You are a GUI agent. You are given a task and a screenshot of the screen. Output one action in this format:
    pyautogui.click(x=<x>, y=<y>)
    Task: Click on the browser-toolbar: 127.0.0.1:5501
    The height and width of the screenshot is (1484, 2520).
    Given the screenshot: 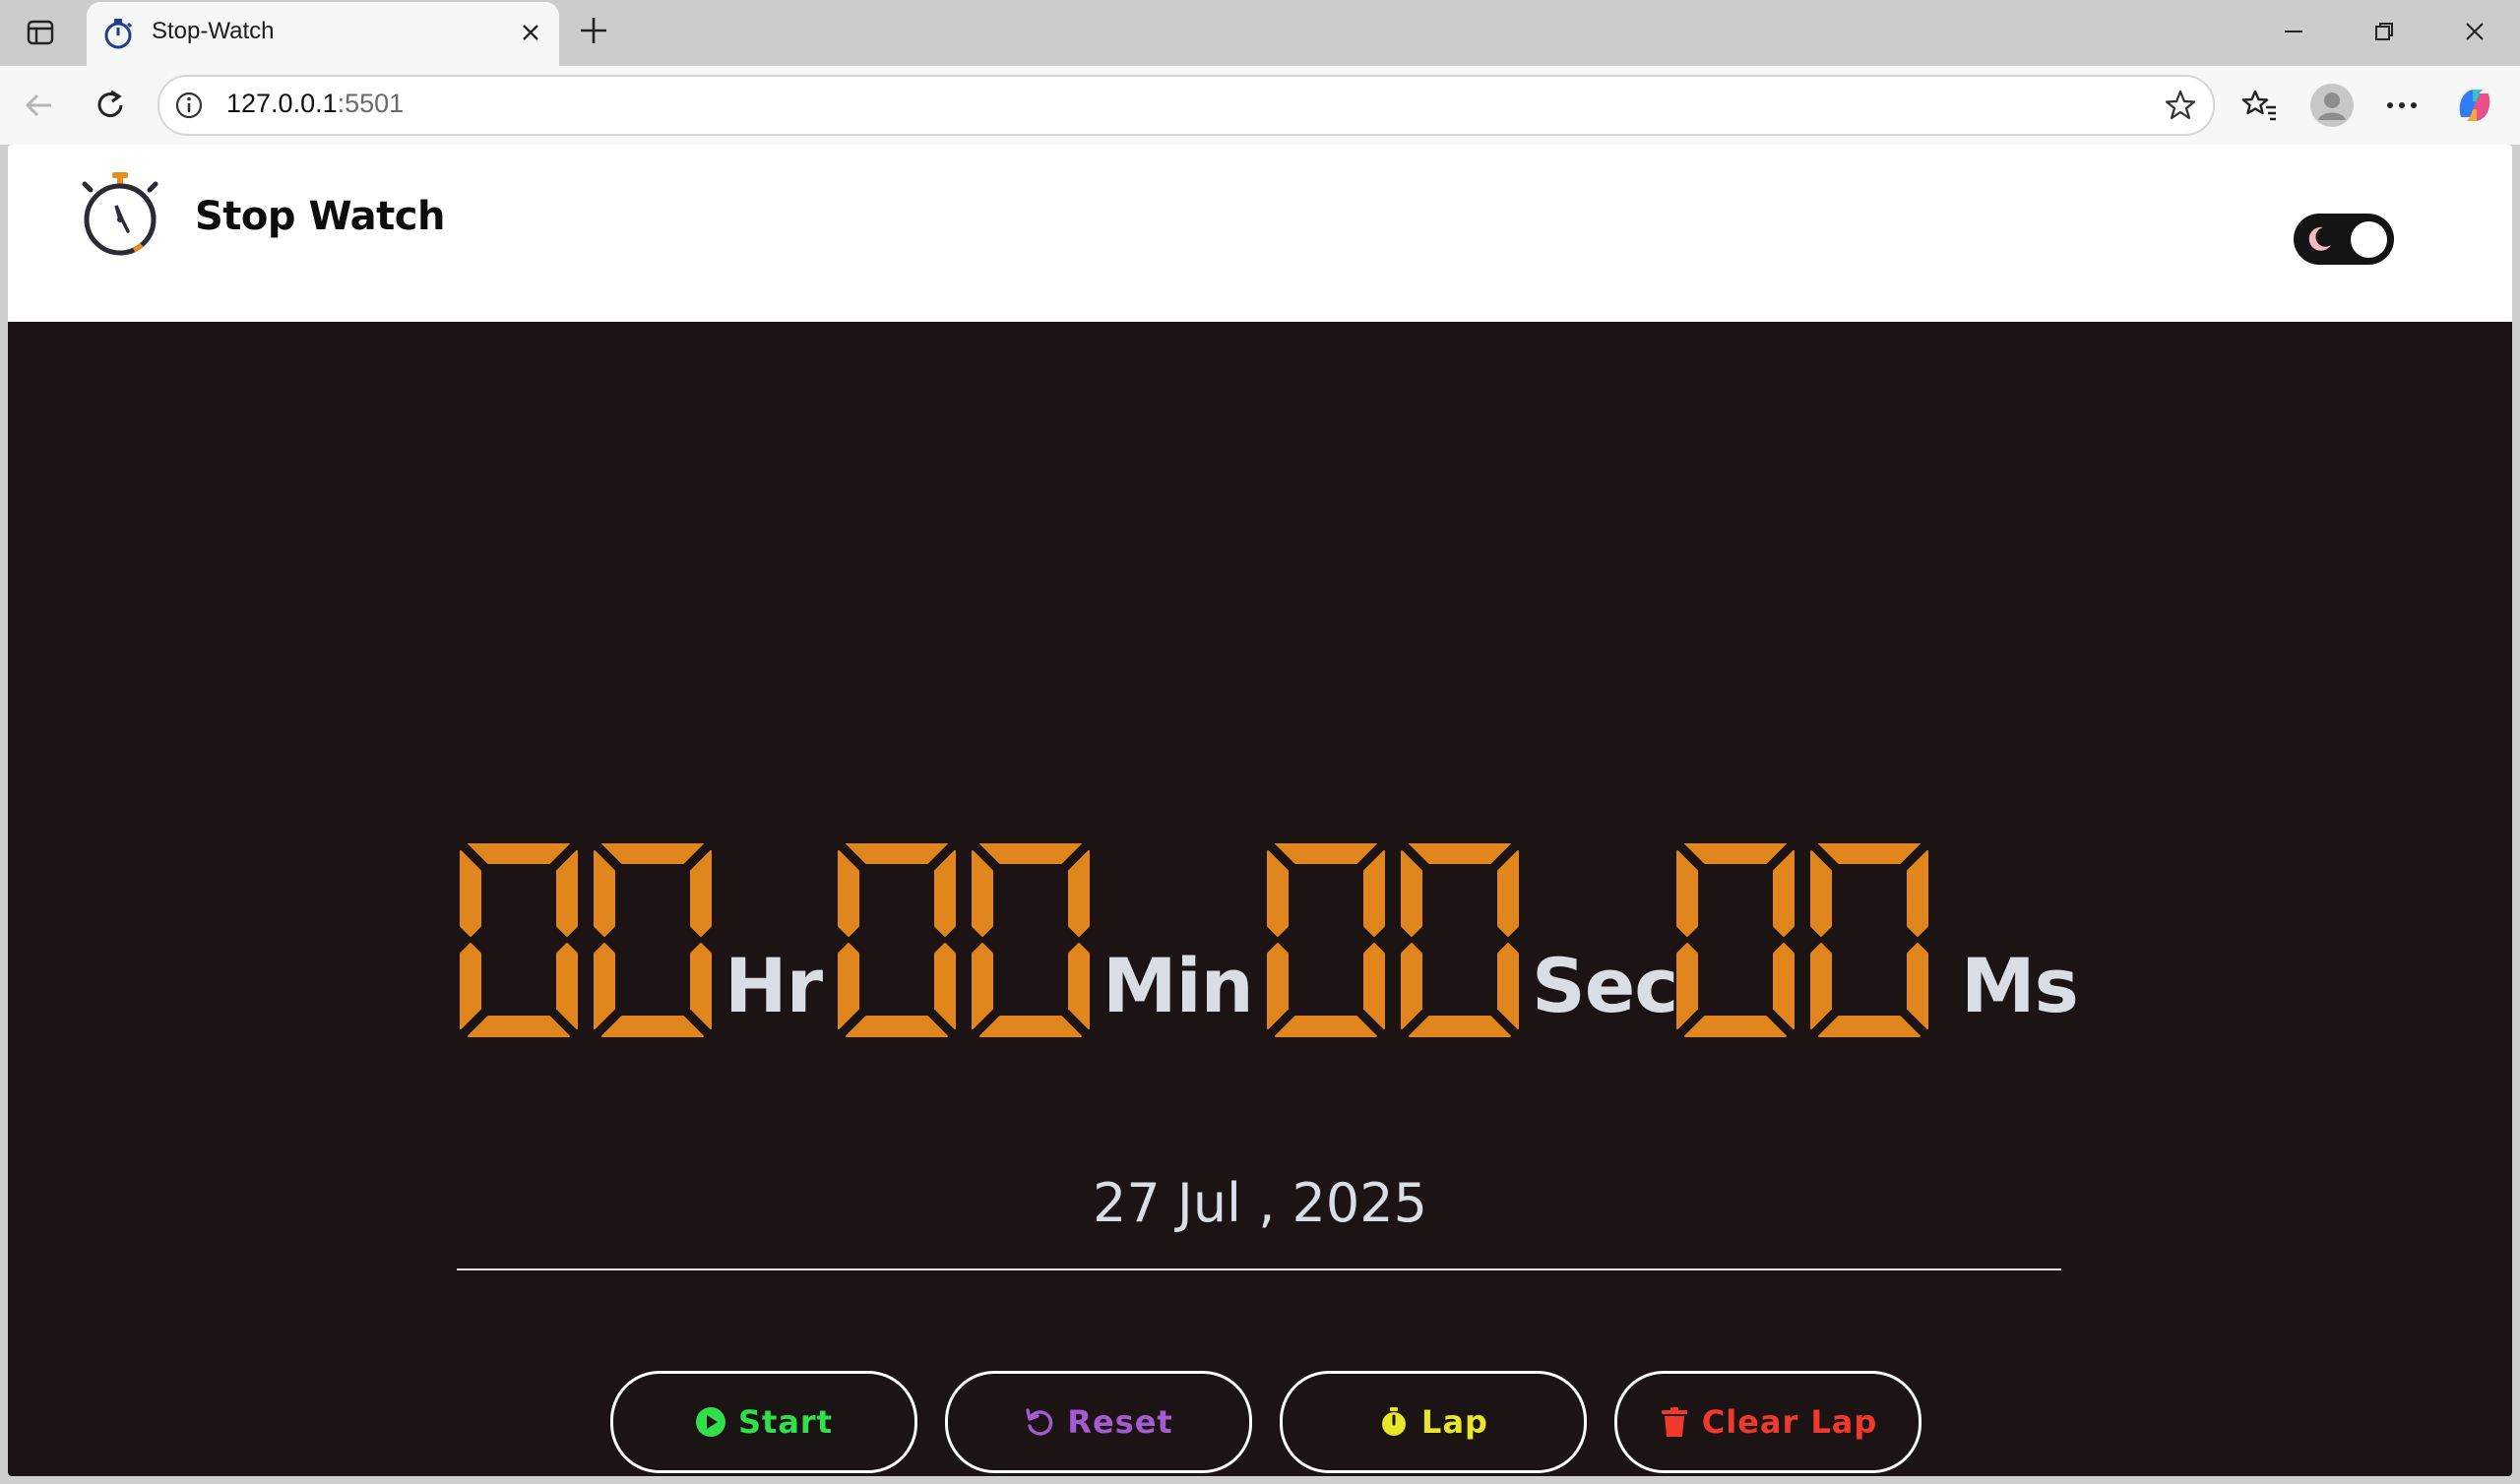 What is the action you would take?
    pyautogui.click(x=1260, y=106)
    